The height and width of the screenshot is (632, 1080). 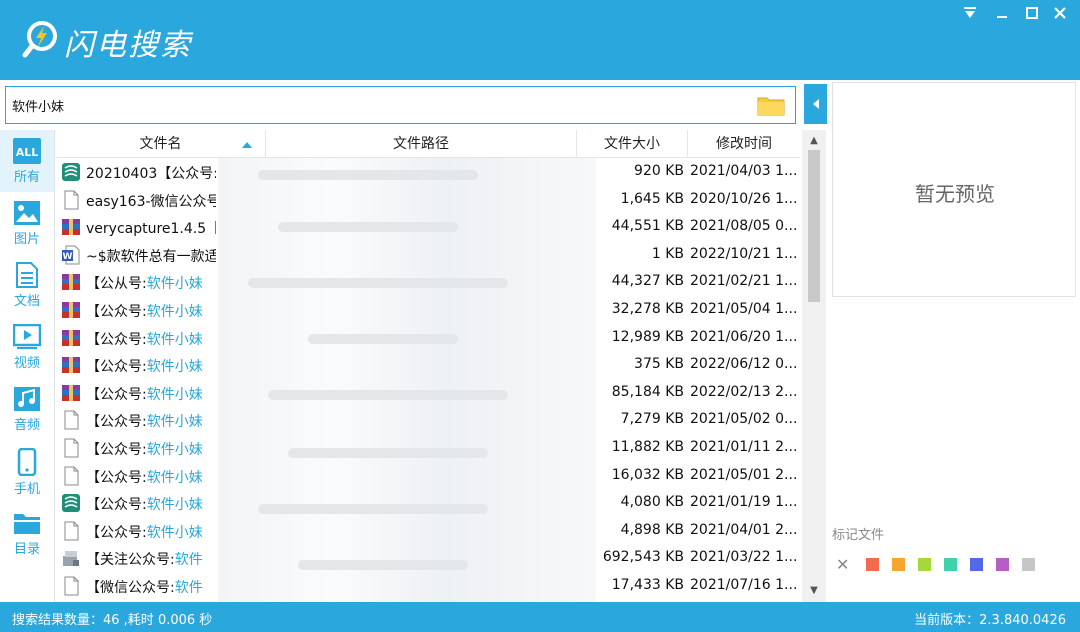 What do you see at coordinates (652, 198) in the screenshot?
I see `file-size: 1,645 KB` at bounding box center [652, 198].